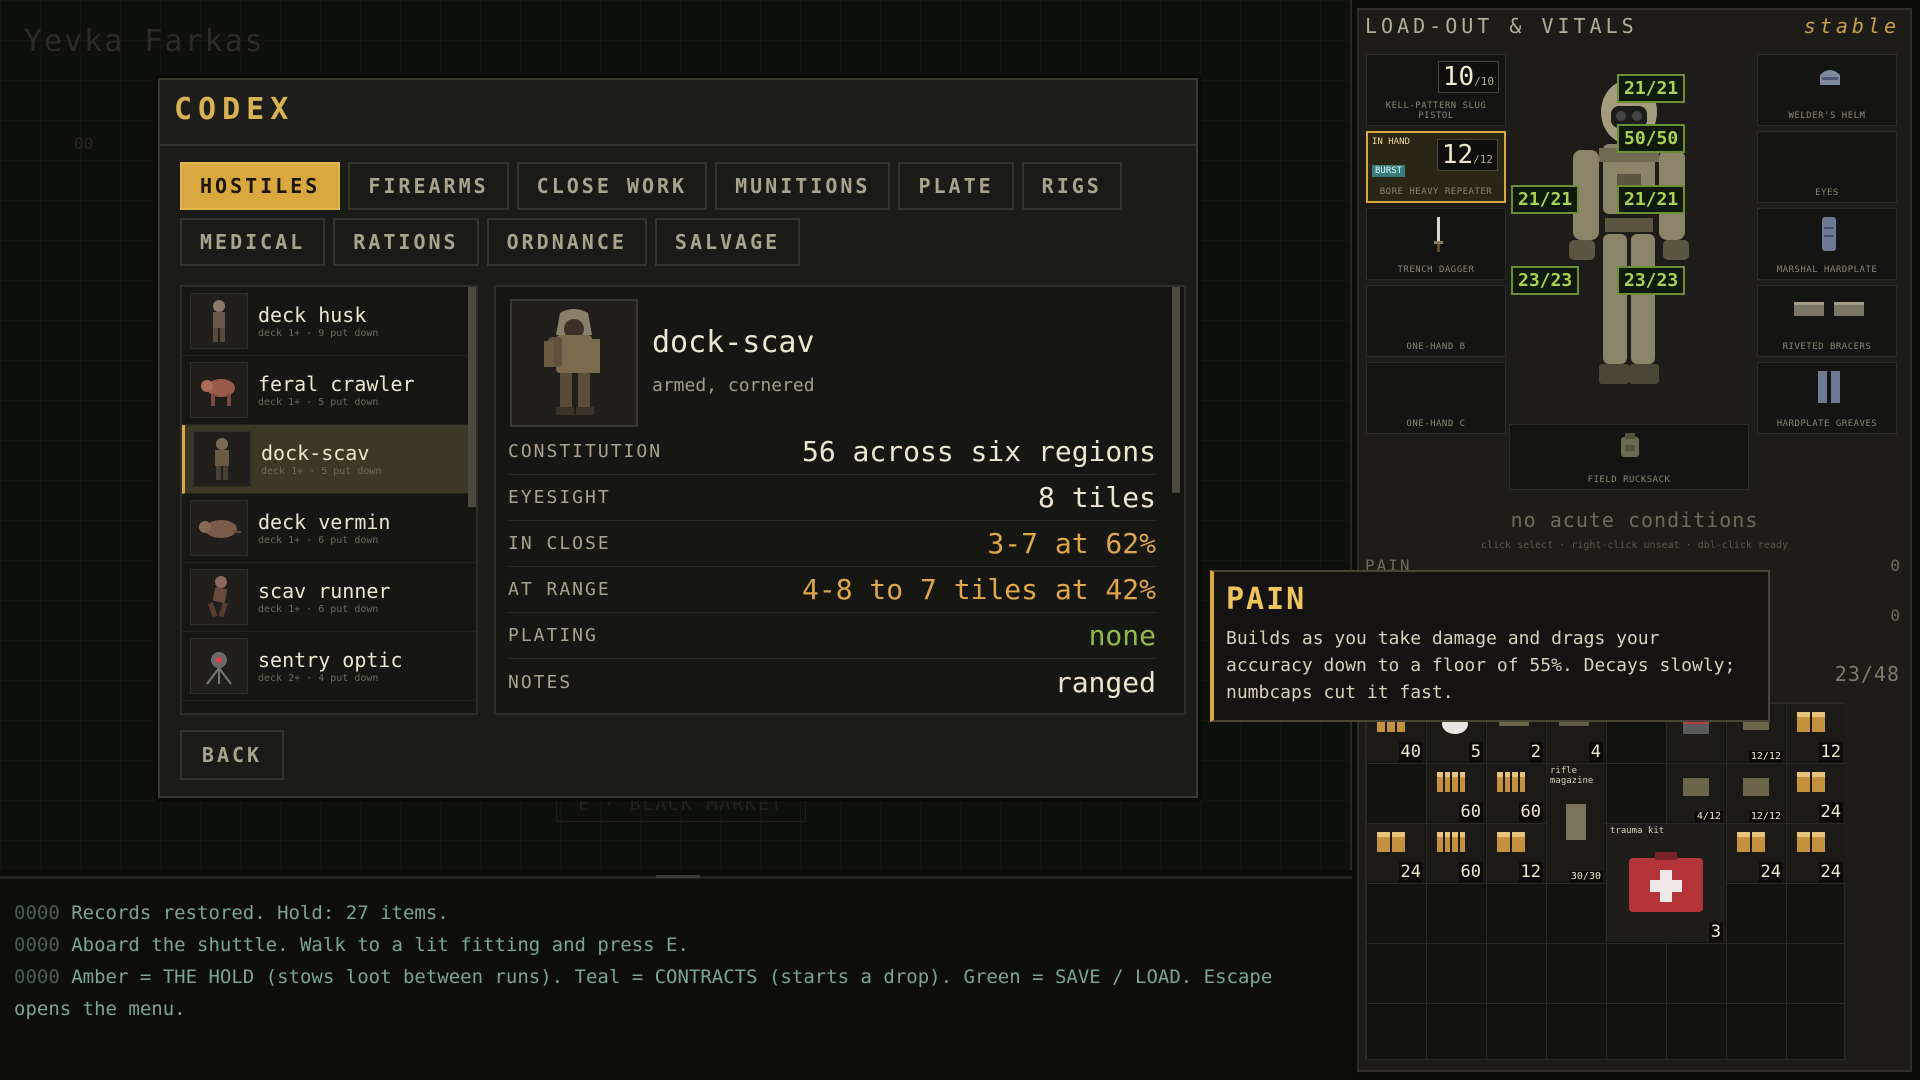  I want to click on inventory-item: 12/12, so click(1756, 793).